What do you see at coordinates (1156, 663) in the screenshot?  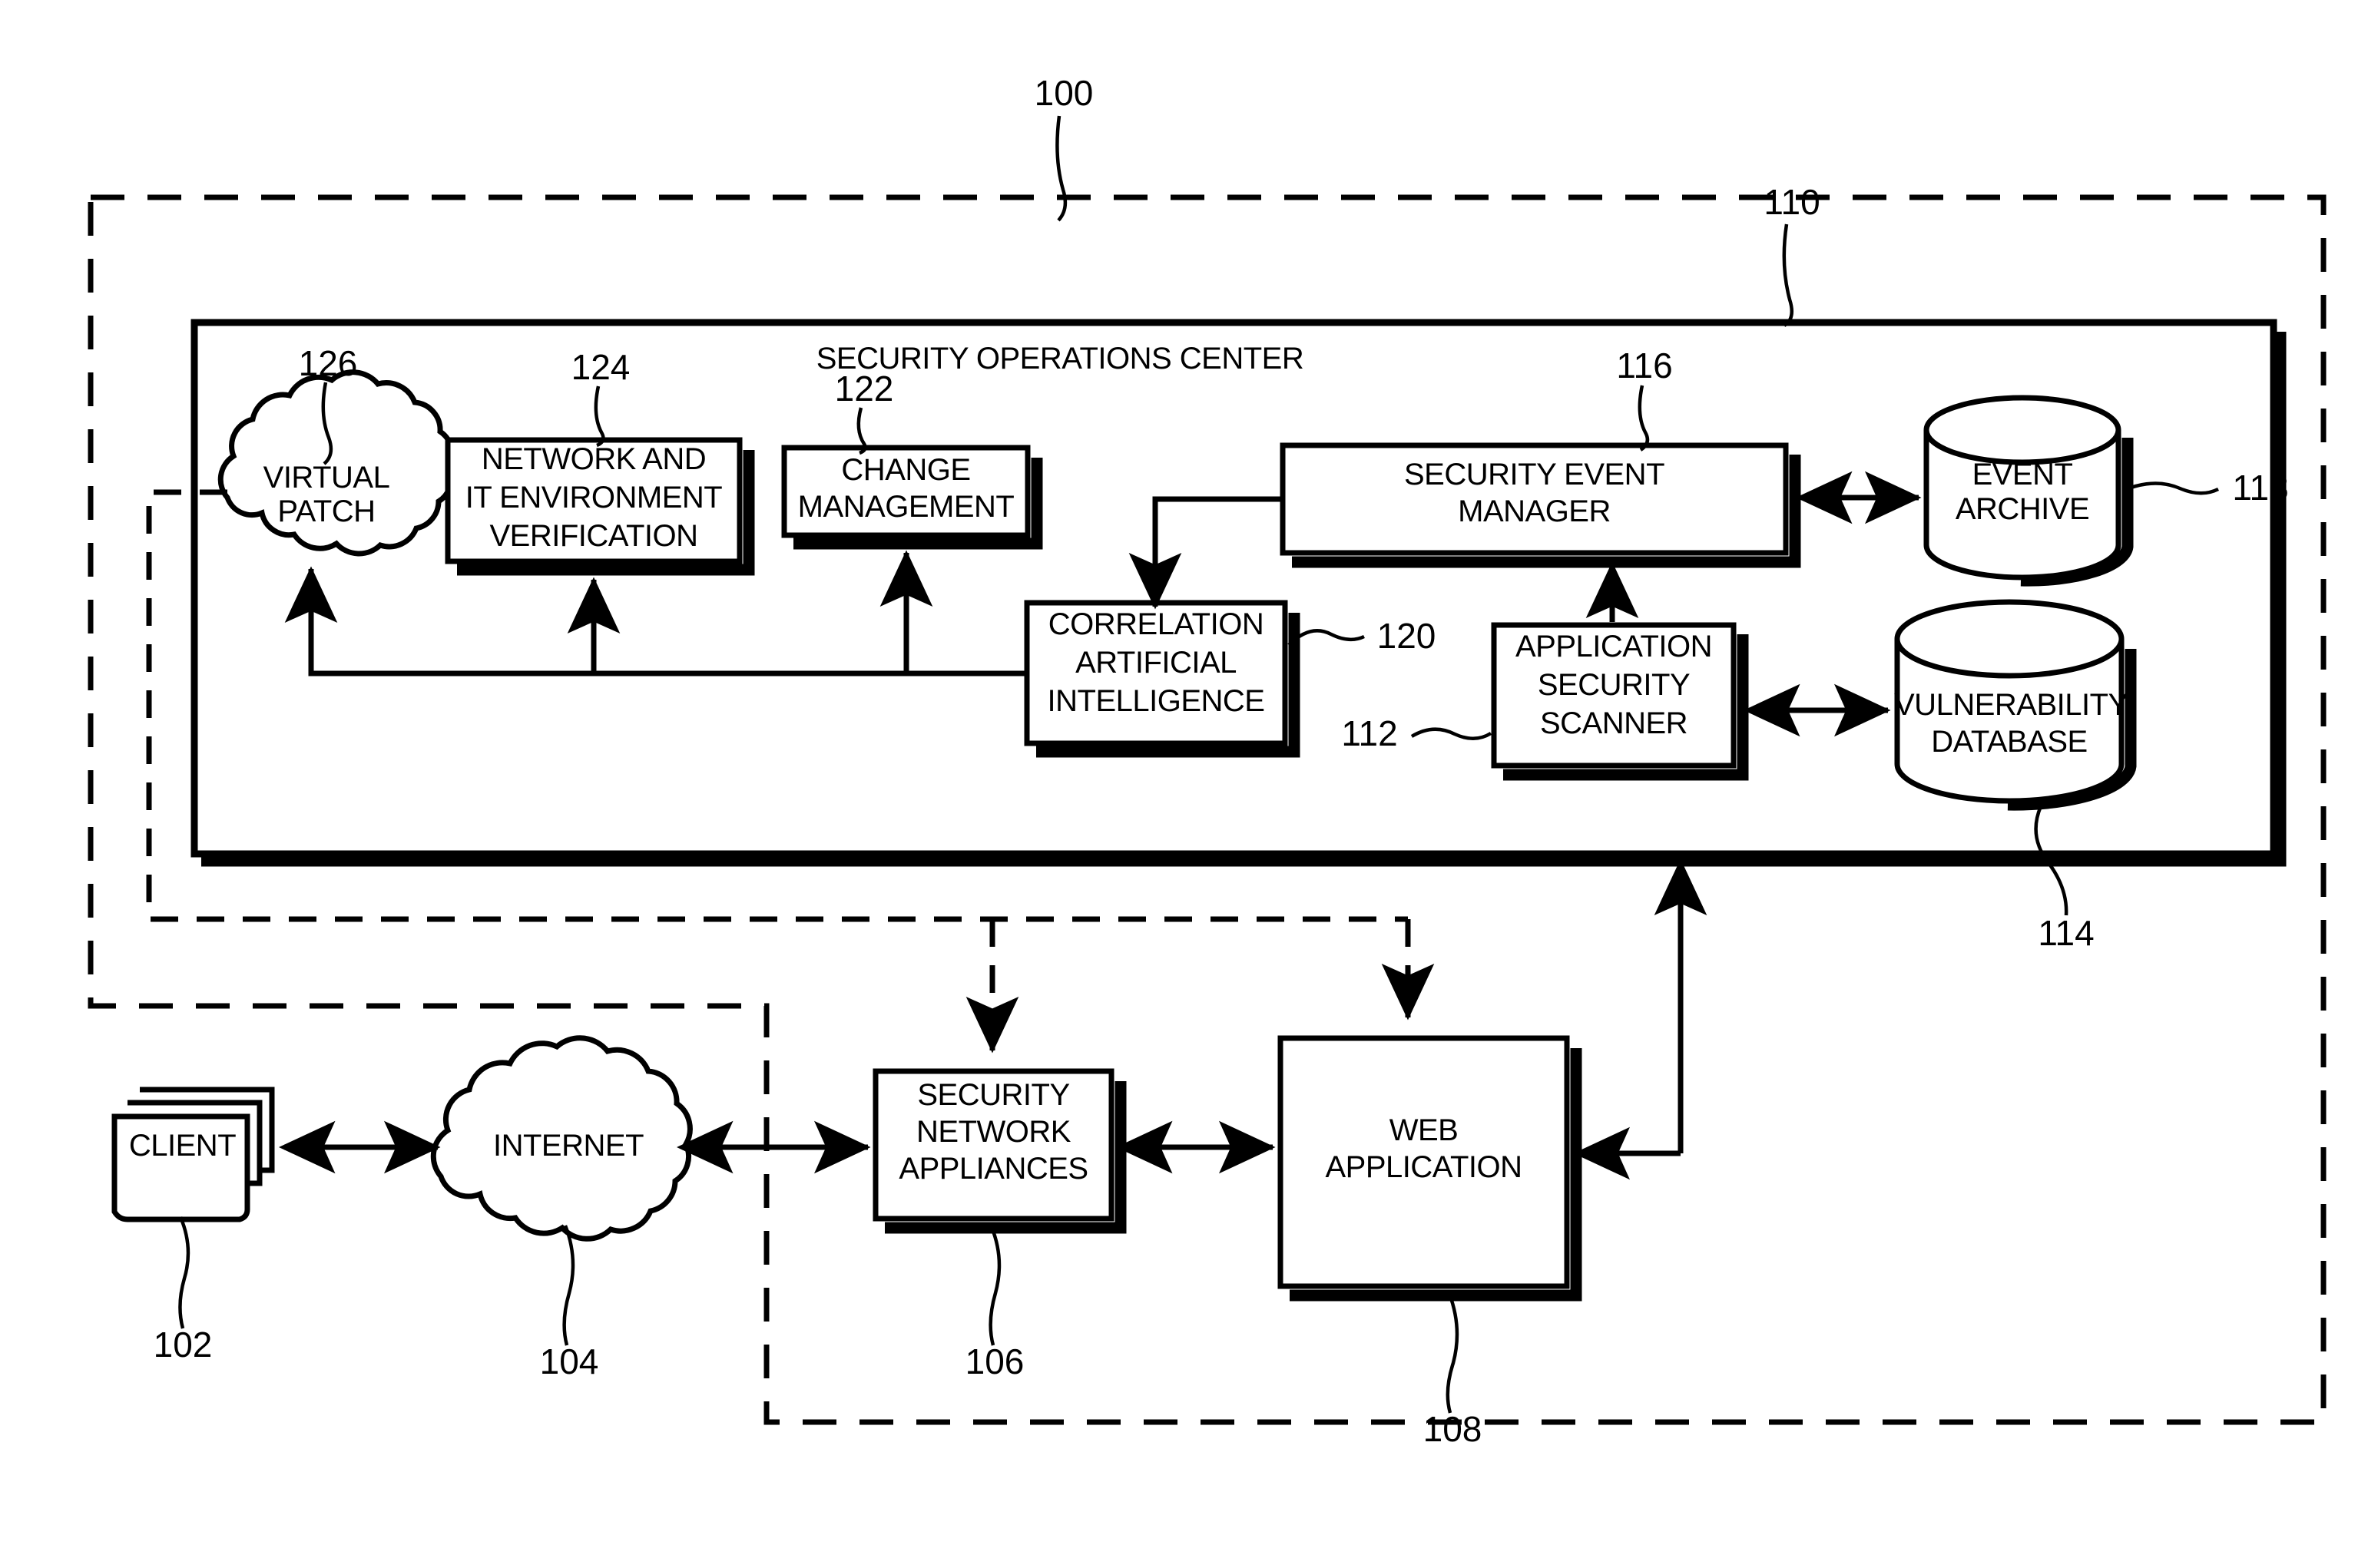 I see `correlation-ai-label-line2: ARTIFICIAL` at bounding box center [1156, 663].